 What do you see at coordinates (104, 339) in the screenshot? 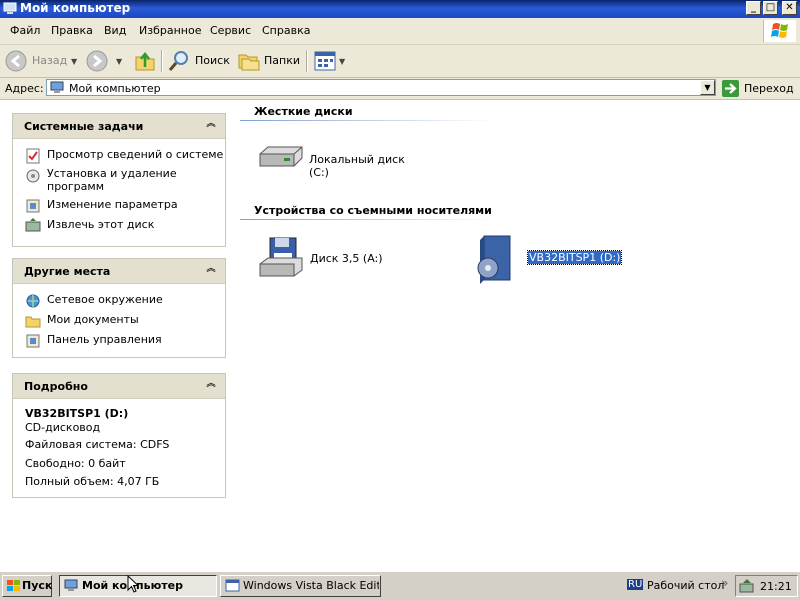
I see `place-control-panel: Панель управления` at bounding box center [104, 339].